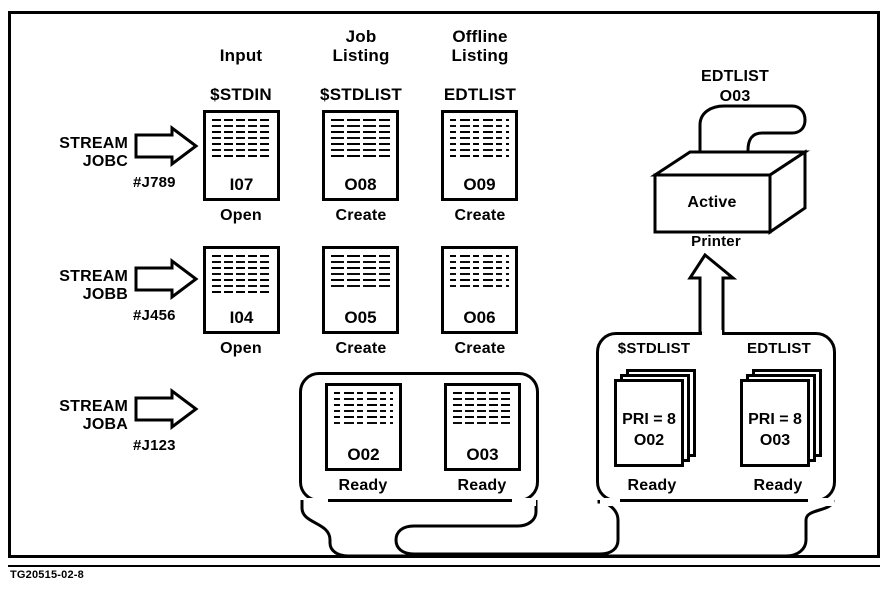 This screenshot has width=890, height=594. I want to click on printer-status-label: Active, so click(712, 202).